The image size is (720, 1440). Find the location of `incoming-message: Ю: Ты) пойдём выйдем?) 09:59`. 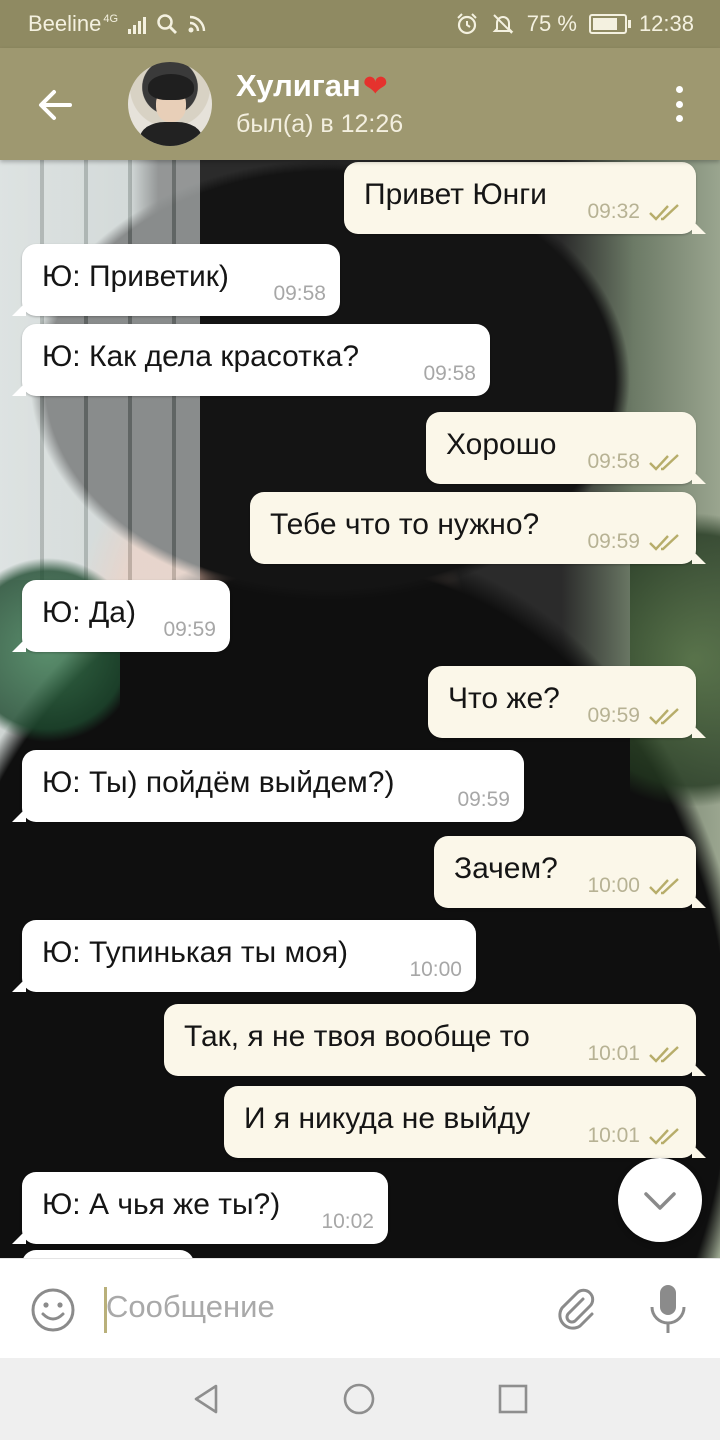

incoming-message: Ю: Ты) пойдём выйдем?) 09:59 is located at coordinates (268, 786).